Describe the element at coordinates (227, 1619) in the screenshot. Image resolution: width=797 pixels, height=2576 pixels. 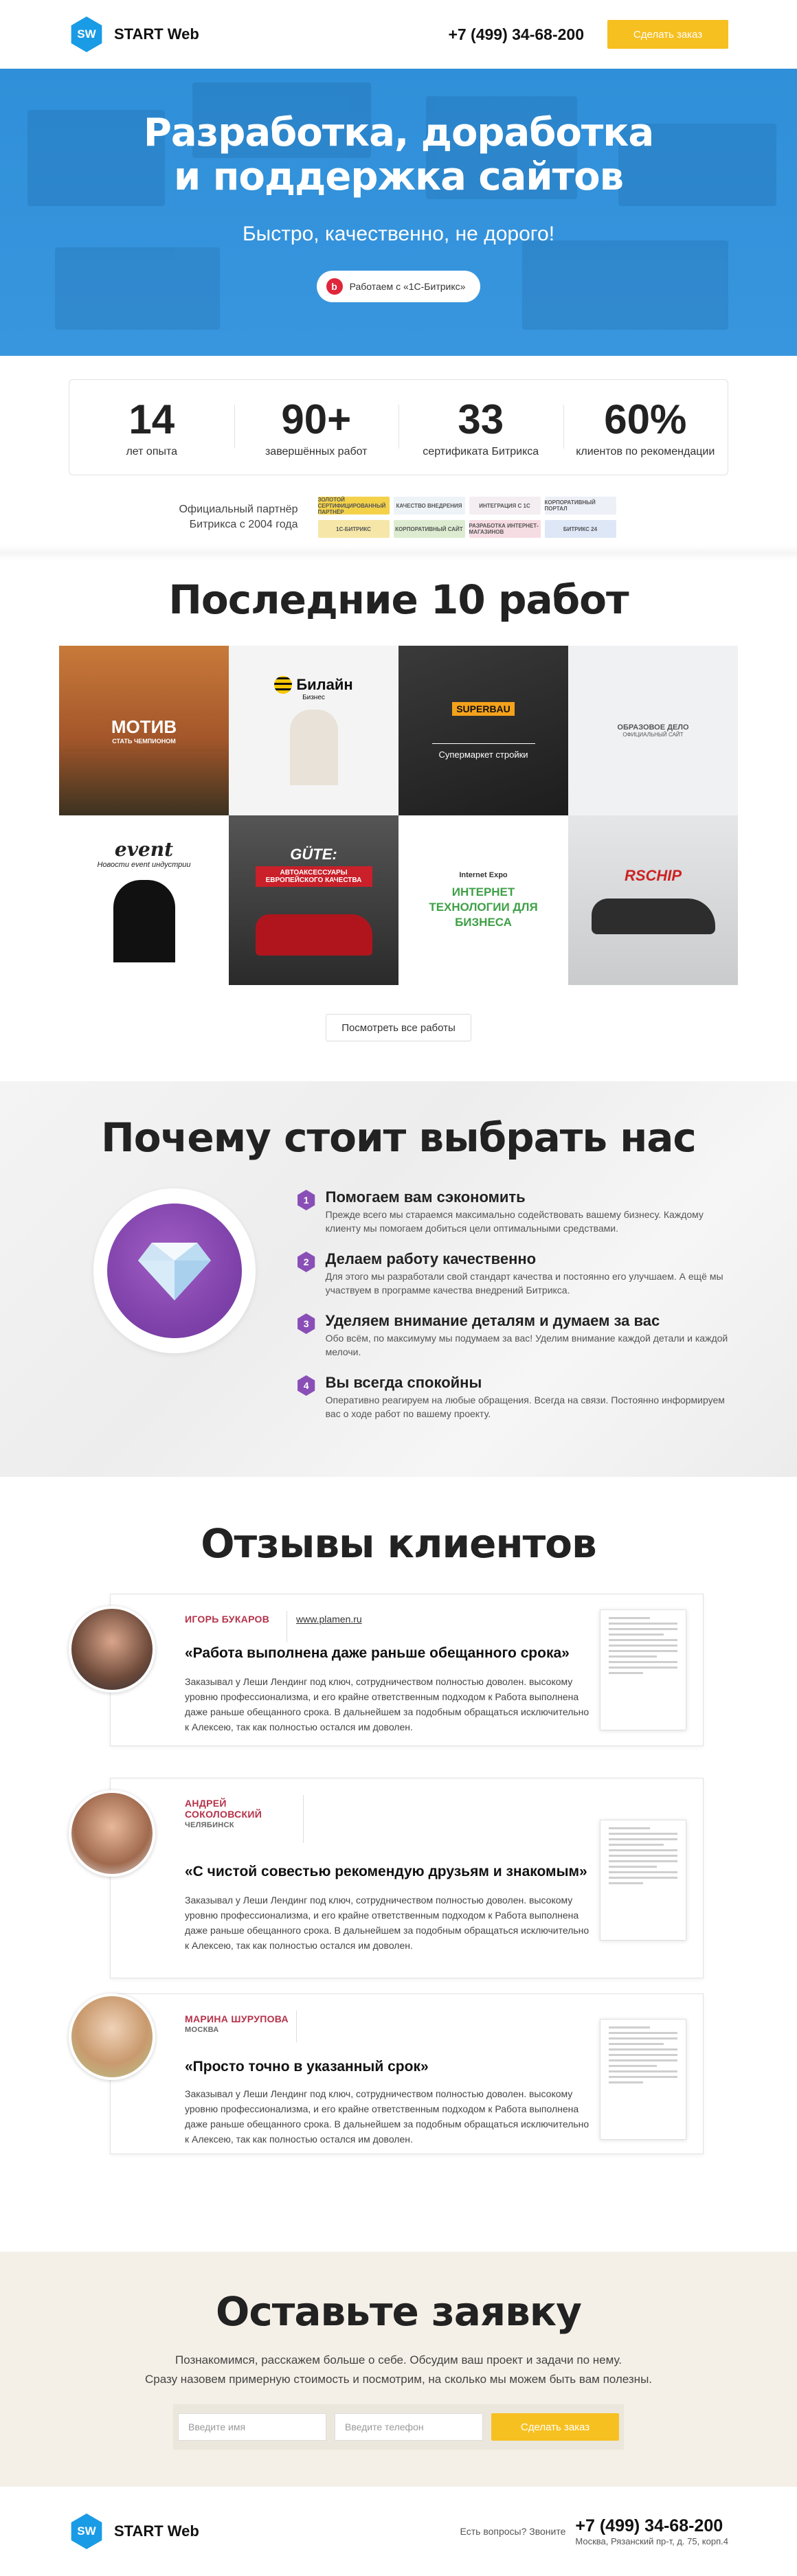
I see `reviewer-name: ИГОРЬ БУКАРОВ` at that location.